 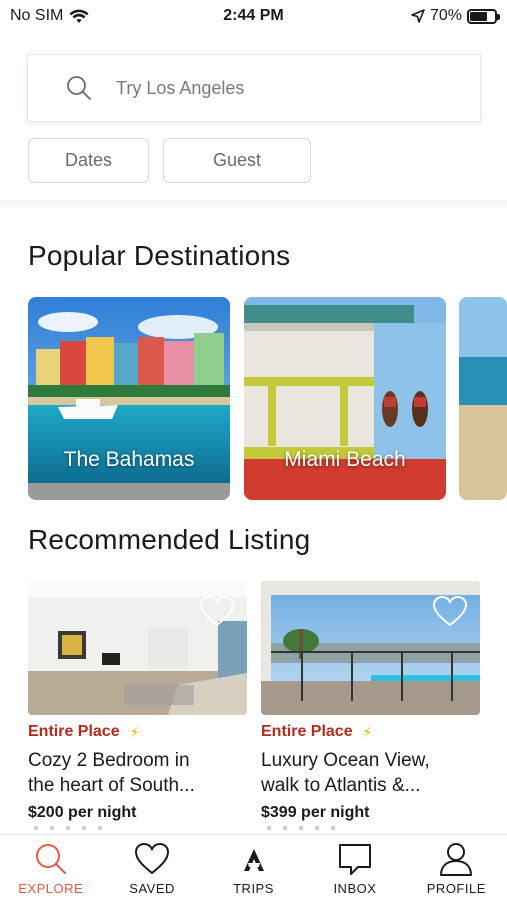 What do you see at coordinates (88, 160) in the screenshot?
I see `dates-button: Dates` at bounding box center [88, 160].